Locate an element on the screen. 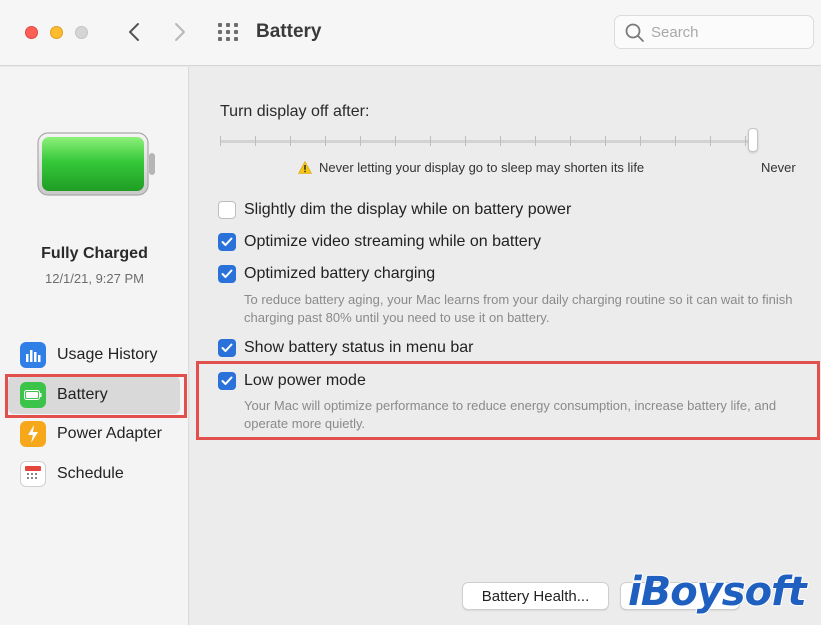 The image size is (821, 625). battery-status-text: Fully Charged is located at coordinates (94, 253).